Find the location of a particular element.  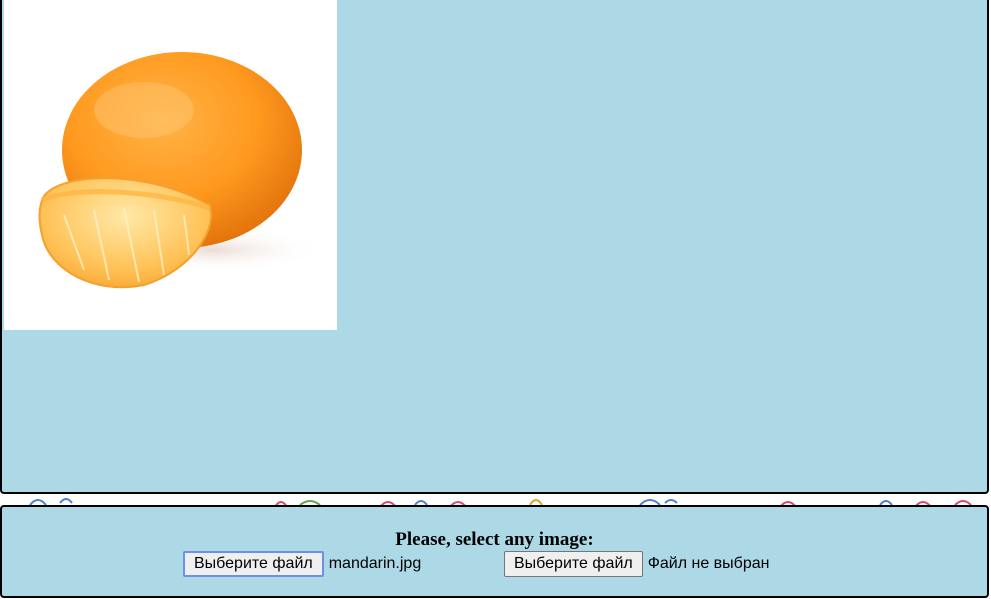

selected-file-name-1: mandarin.jpg is located at coordinates (375, 563).